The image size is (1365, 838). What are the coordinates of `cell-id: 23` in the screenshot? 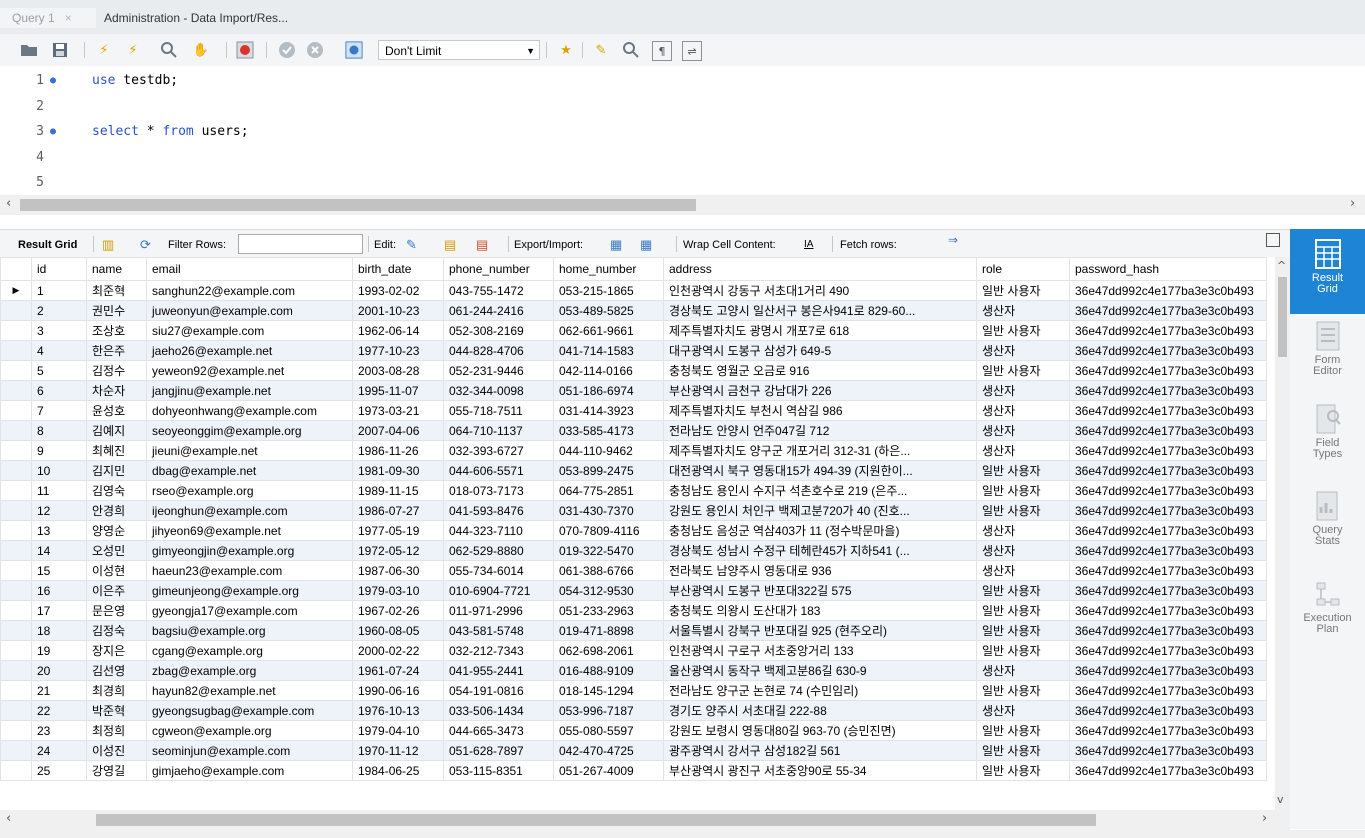 It's located at (59, 730).